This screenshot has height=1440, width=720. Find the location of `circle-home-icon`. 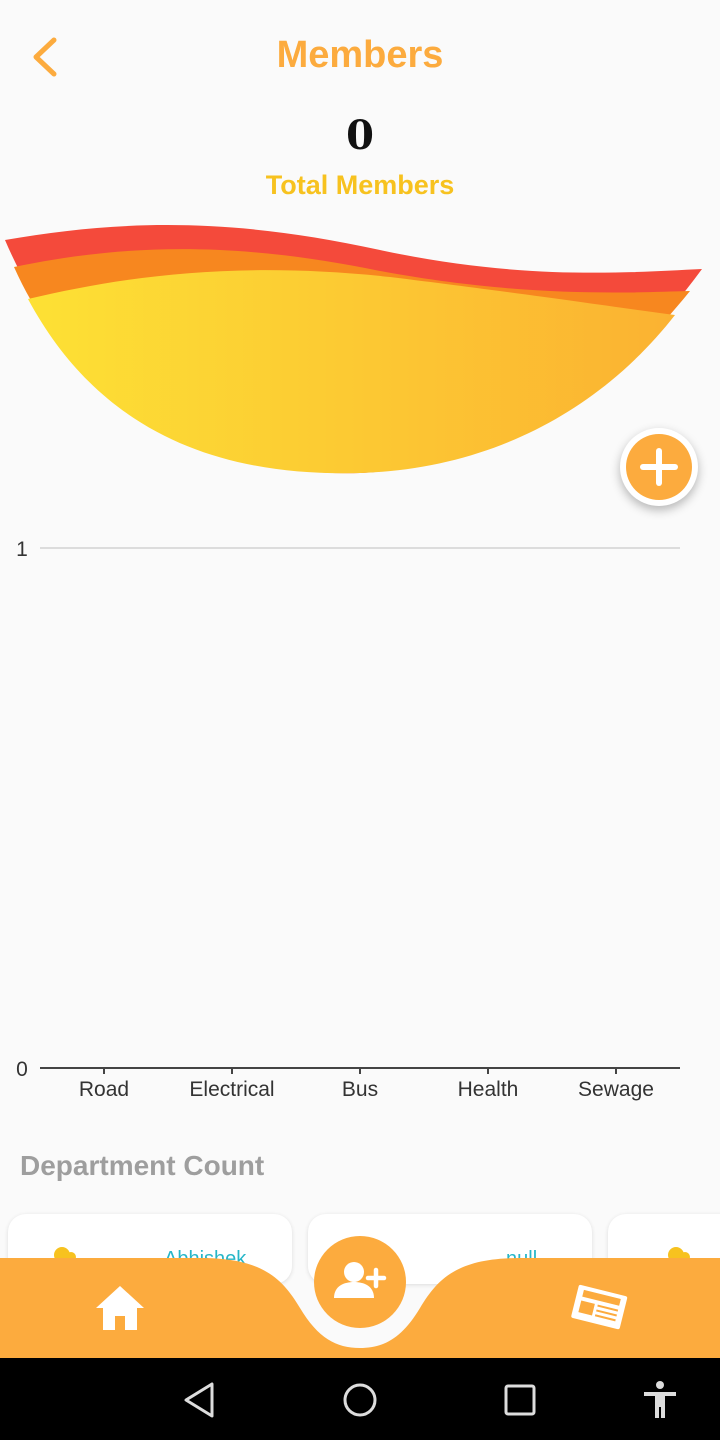

circle-home-icon is located at coordinates (360, 1400).